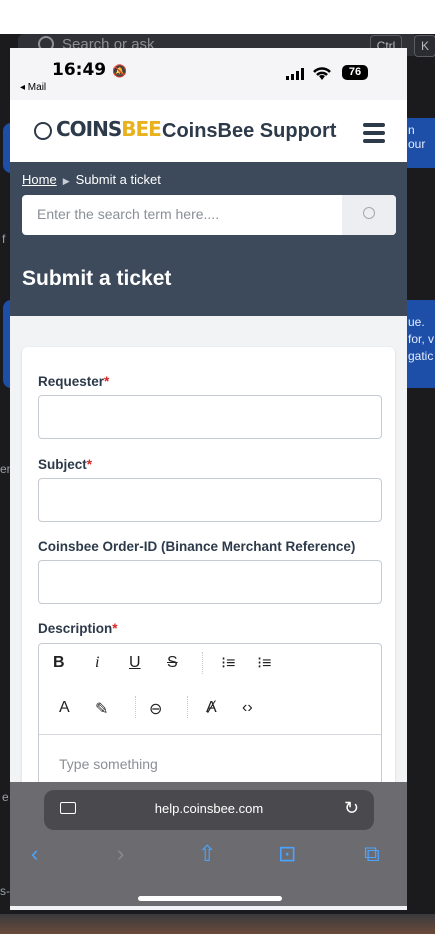  What do you see at coordinates (210, 500) in the screenshot?
I see `subject-field` at bounding box center [210, 500].